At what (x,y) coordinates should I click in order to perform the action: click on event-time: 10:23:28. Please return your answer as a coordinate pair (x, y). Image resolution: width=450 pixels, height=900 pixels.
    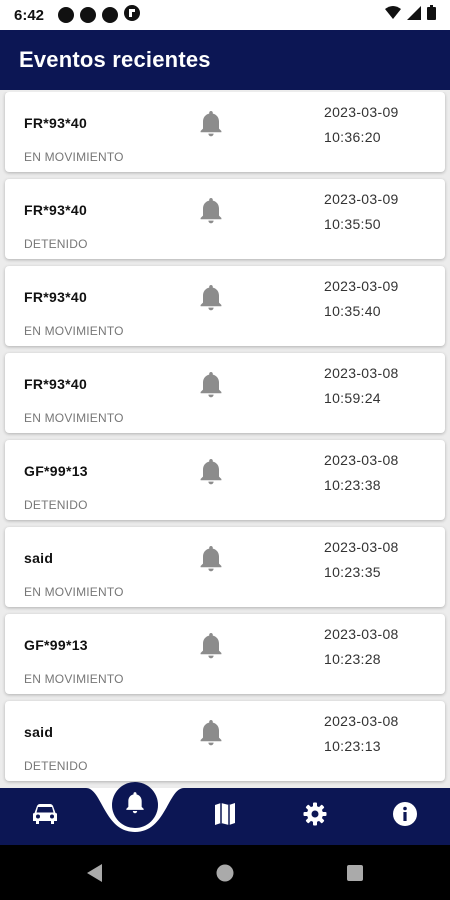
    Looking at the image, I should click on (352, 659).